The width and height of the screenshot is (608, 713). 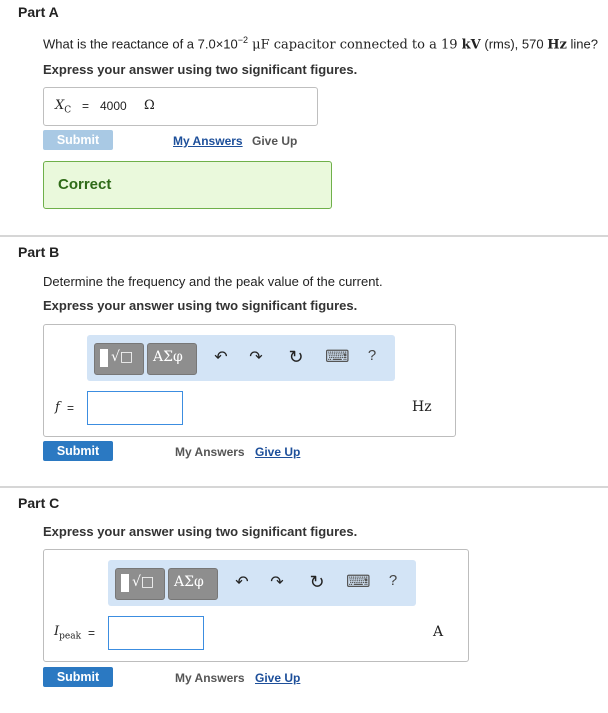 I want to click on peak-current-input, so click(x=156, y=633).